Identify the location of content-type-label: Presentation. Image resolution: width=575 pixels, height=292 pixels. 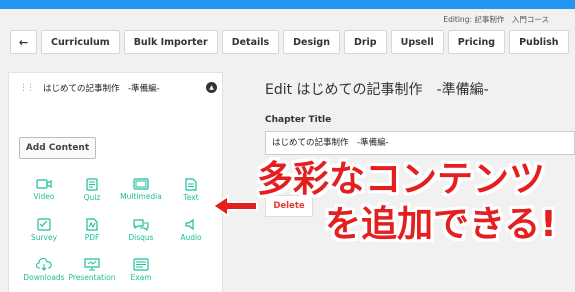
(92, 277).